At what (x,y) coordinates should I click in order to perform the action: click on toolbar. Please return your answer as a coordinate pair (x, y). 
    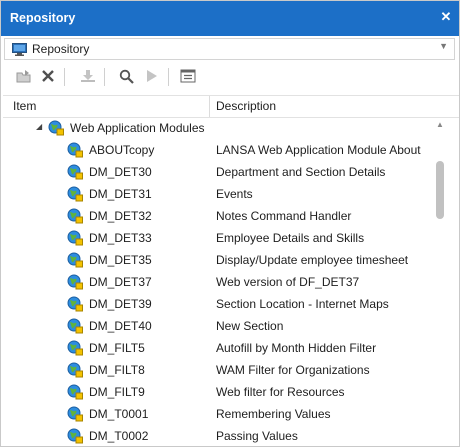
    Looking at the image, I should click on (231, 77).